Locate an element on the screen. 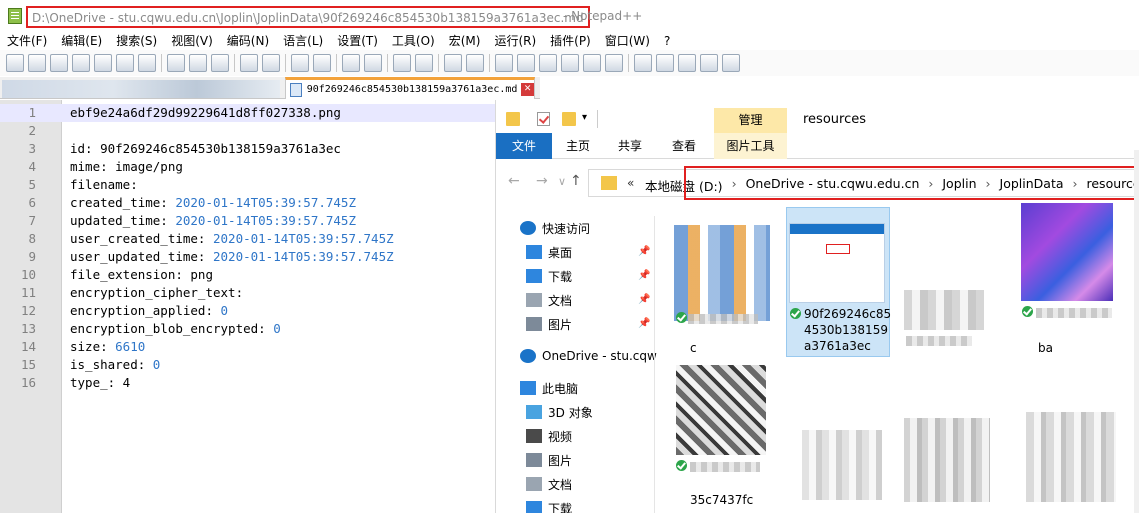 This screenshot has width=1139, height=513. tab-home: 主页 is located at coordinates (578, 146).